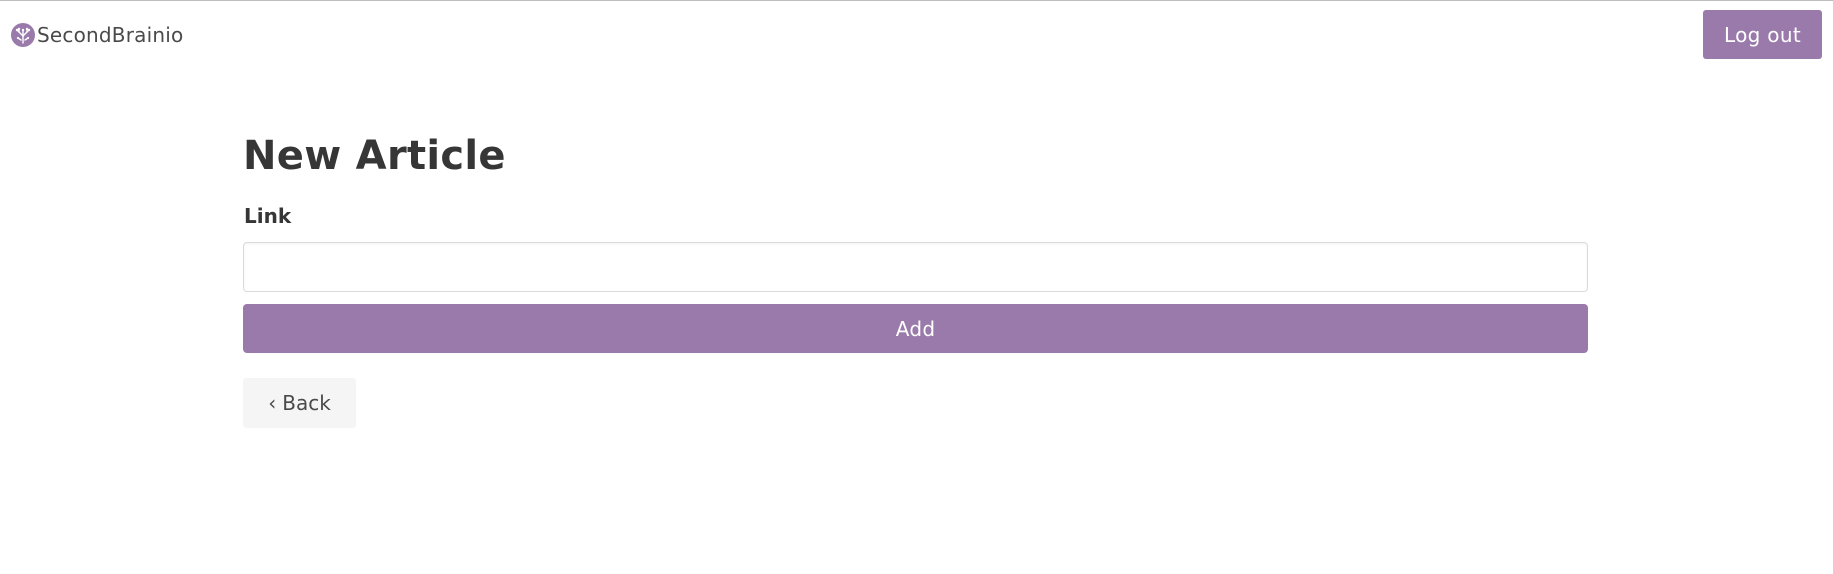  I want to click on navbar: SecondBrainio Log out, so click(916, 34).